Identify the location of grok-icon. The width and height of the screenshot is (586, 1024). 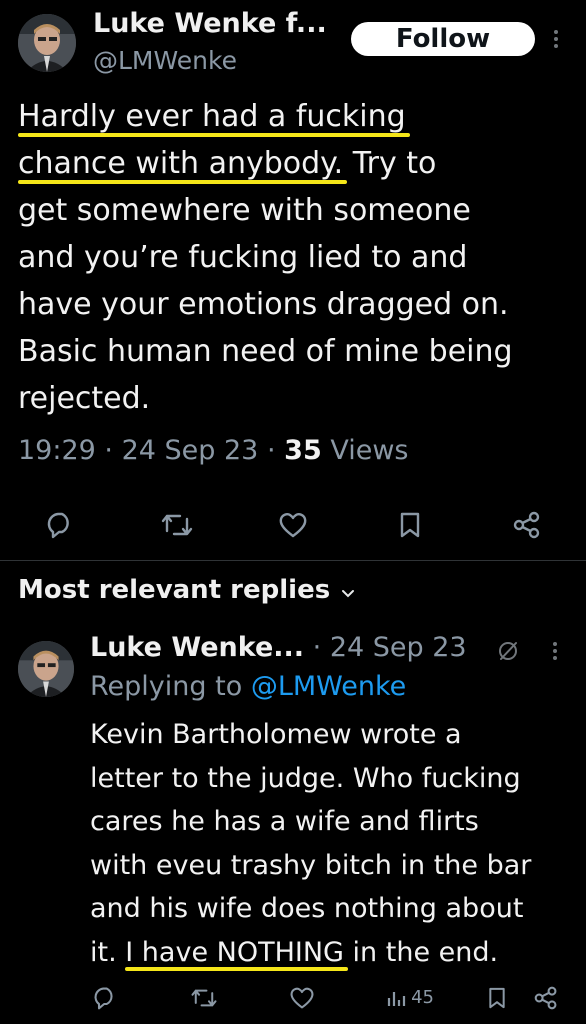
(508, 651).